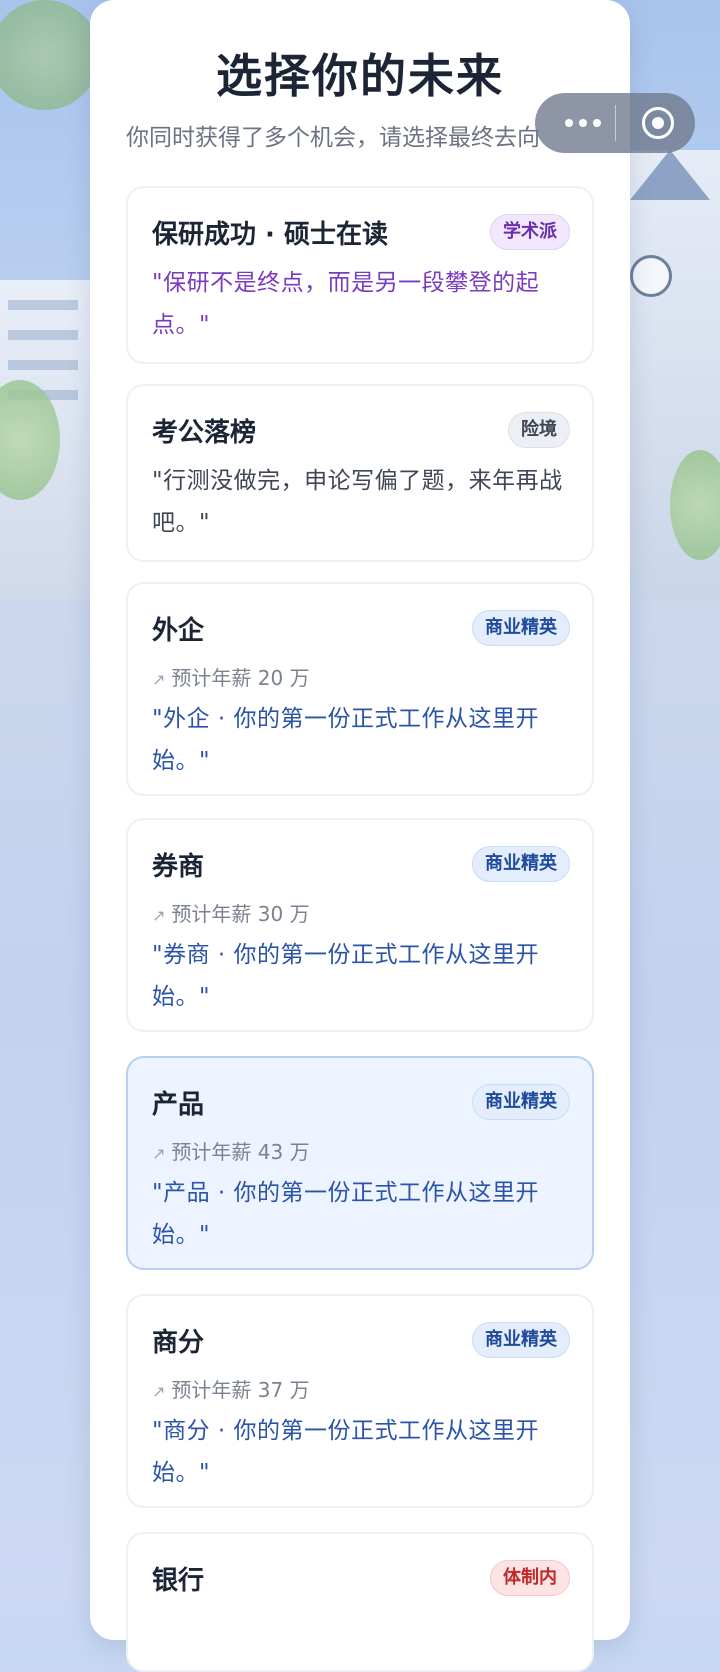  What do you see at coordinates (346, 740) in the screenshot?
I see `option-quote: "外企 · 你的第一份正式工作从这里开始。"` at bounding box center [346, 740].